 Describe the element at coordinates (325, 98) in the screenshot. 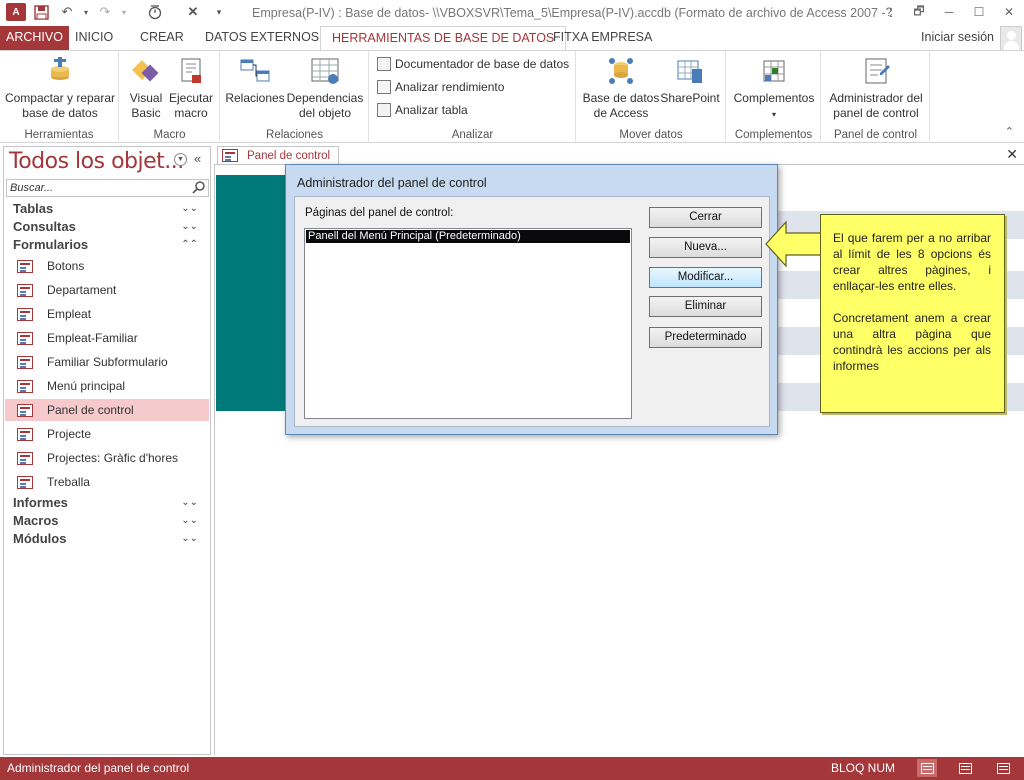

I see `object-dependencies-label-1: Dependencias` at that location.